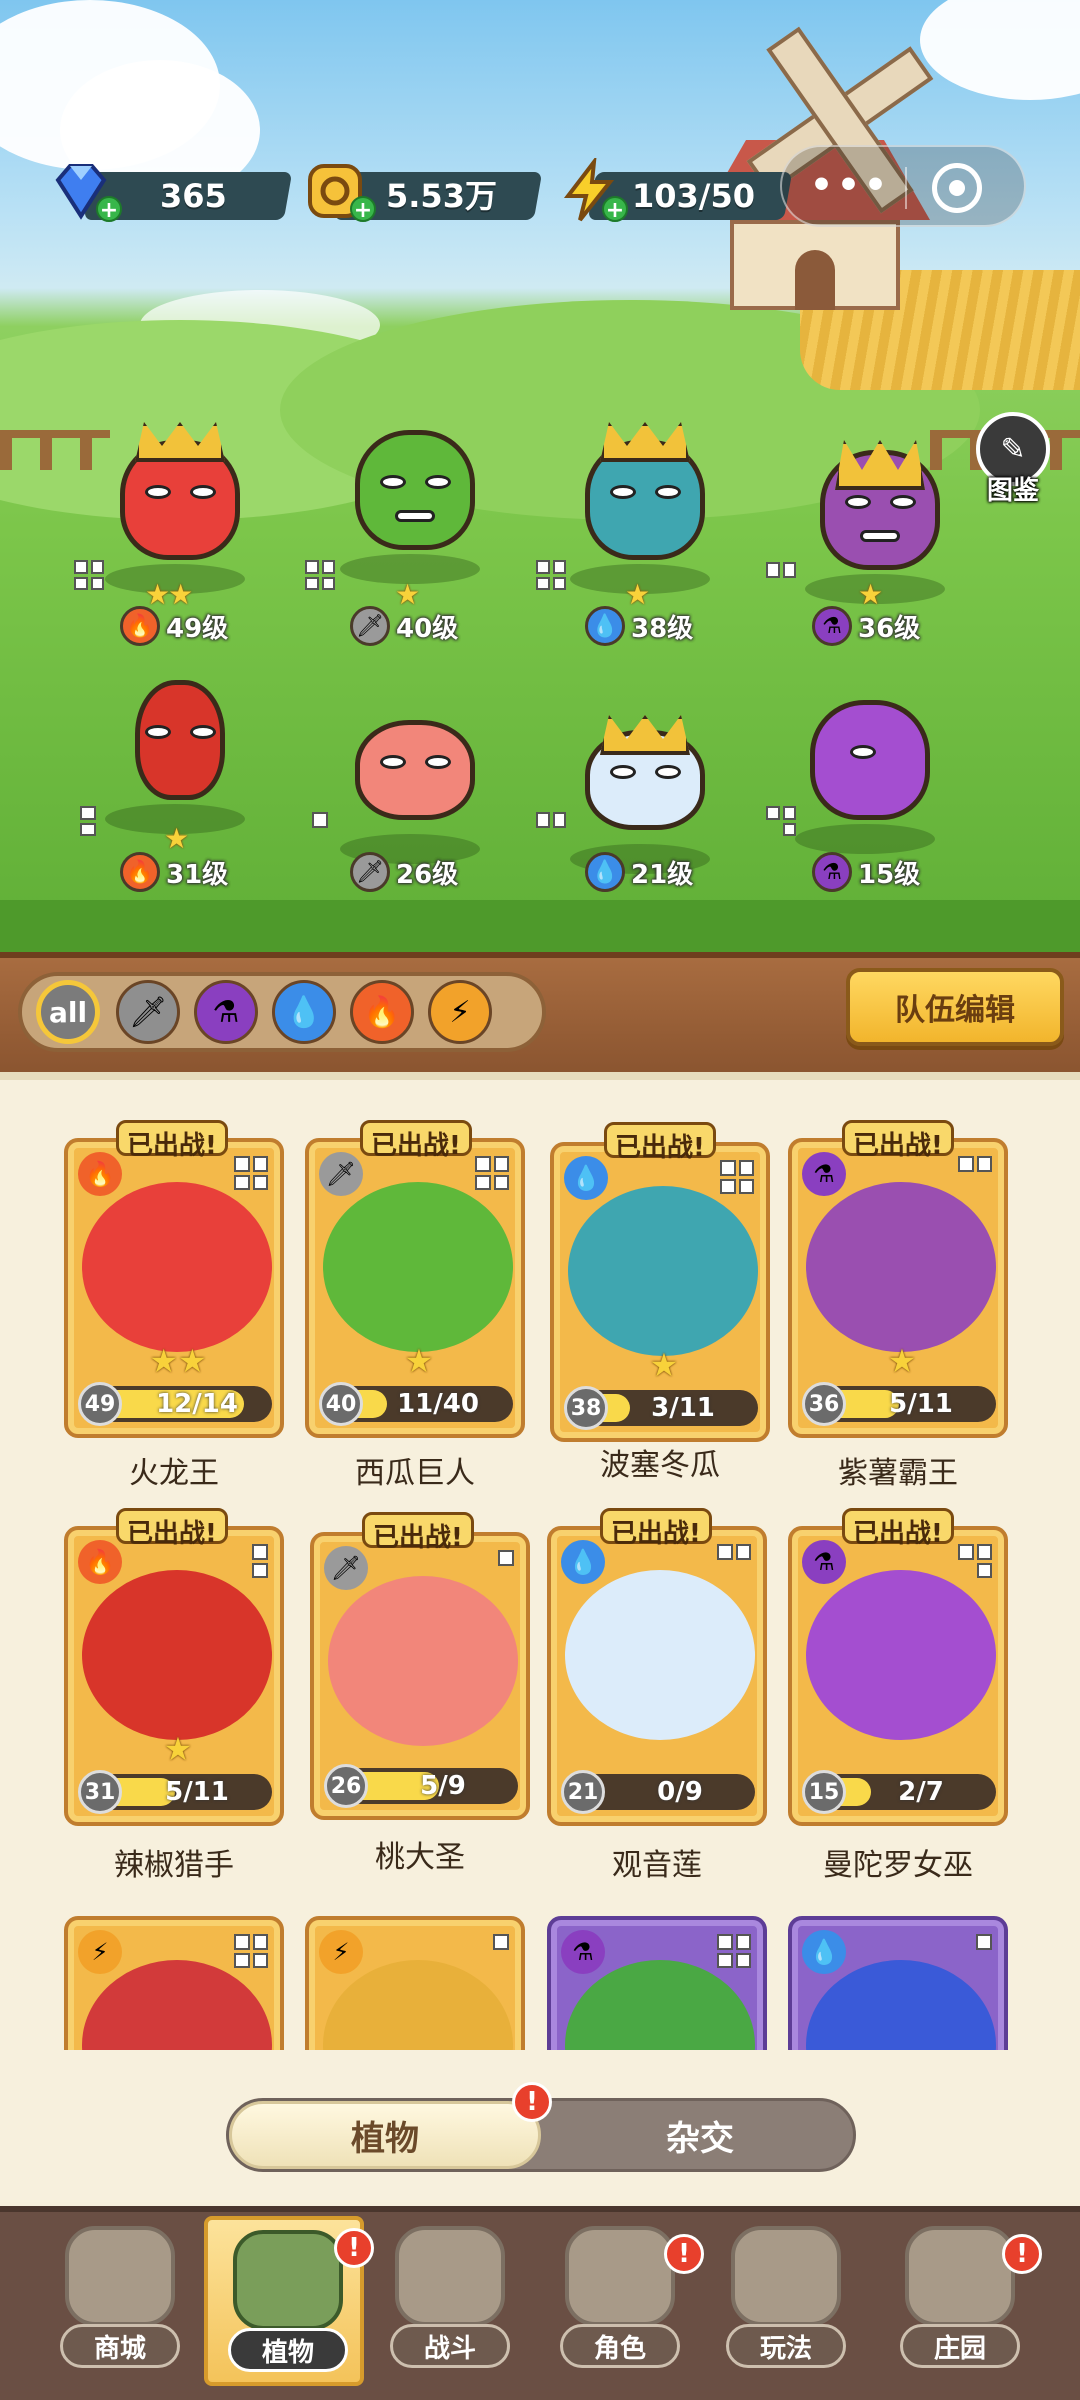  I want to click on nav-label: 商城, so click(120, 2346).